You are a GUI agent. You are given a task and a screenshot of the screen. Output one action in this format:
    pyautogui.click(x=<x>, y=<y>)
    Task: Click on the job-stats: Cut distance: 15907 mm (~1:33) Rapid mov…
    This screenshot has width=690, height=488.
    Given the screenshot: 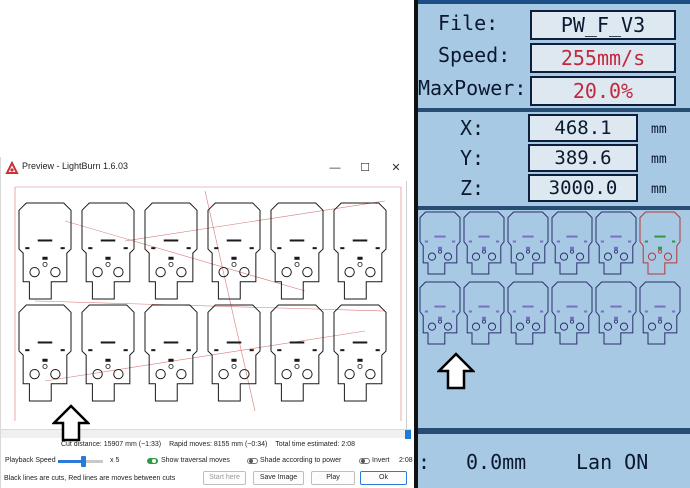 What is the action you would take?
    pyautogui.click(x=208, y=444)
    